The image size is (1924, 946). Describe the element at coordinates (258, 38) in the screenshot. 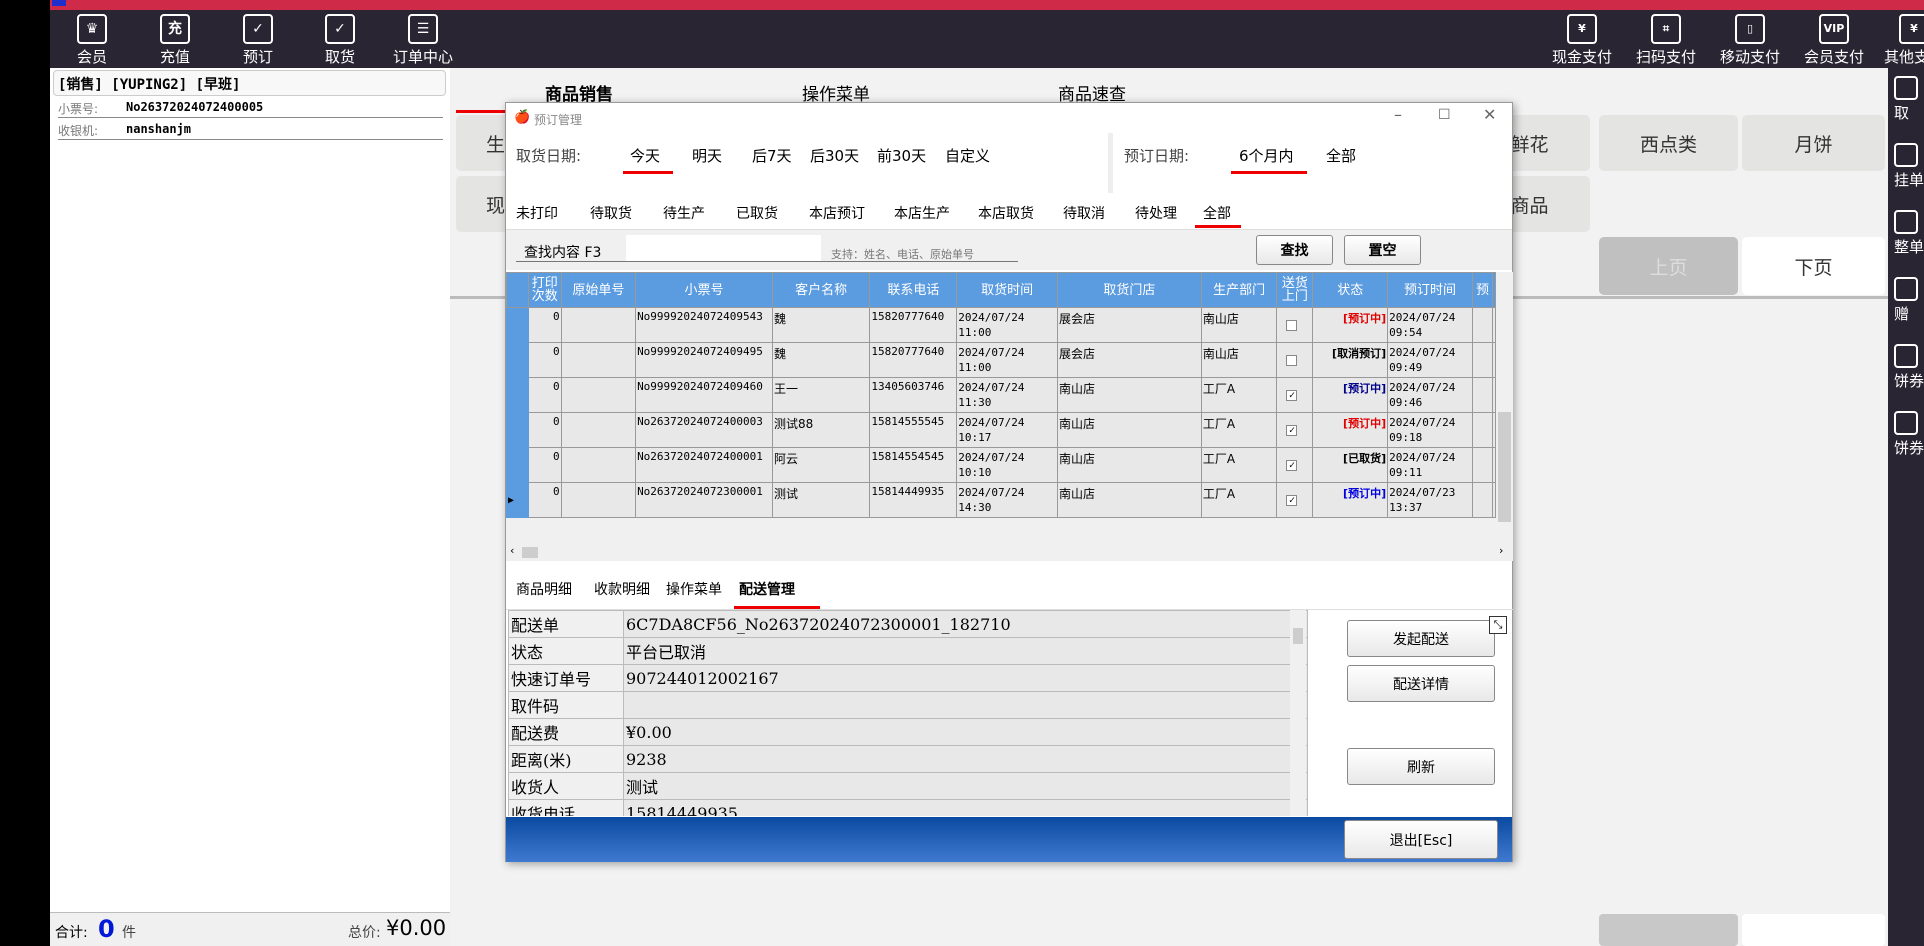

I see `toolbar-calendar-check-button: ✓ 预订` at that location.